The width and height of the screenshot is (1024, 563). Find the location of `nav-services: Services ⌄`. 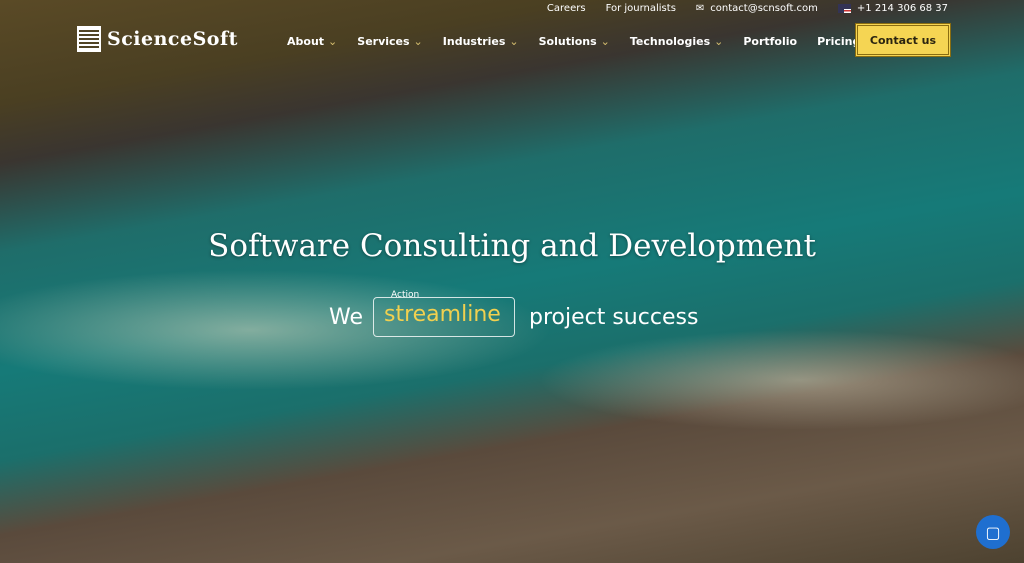

nav-services: Services ⌄ is located at coordinates (390, 41).